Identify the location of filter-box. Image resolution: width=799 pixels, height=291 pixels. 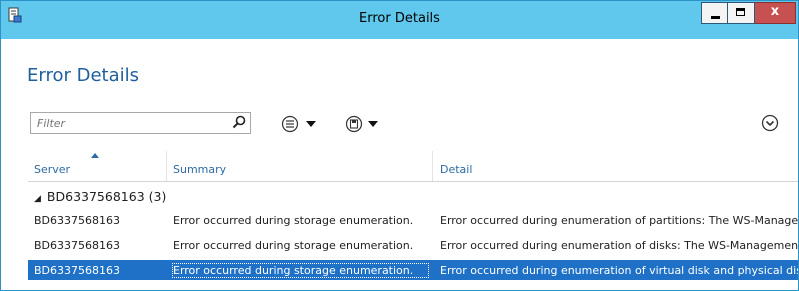
(140, 123).